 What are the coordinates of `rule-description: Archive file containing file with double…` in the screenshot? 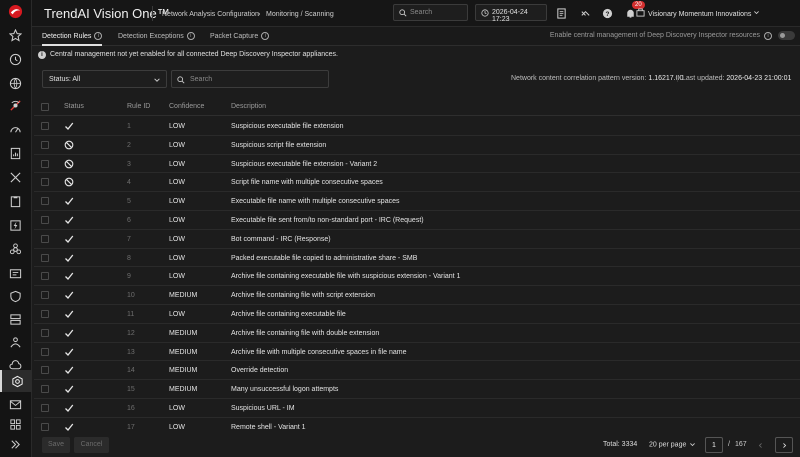 It's located at (305, 333).